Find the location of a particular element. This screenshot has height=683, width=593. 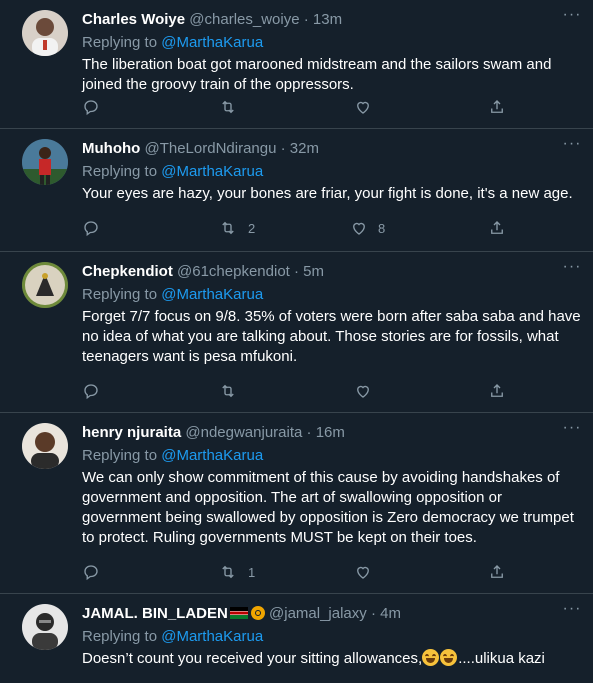

retweet-button: 1 is located at coordinates (236, 572).